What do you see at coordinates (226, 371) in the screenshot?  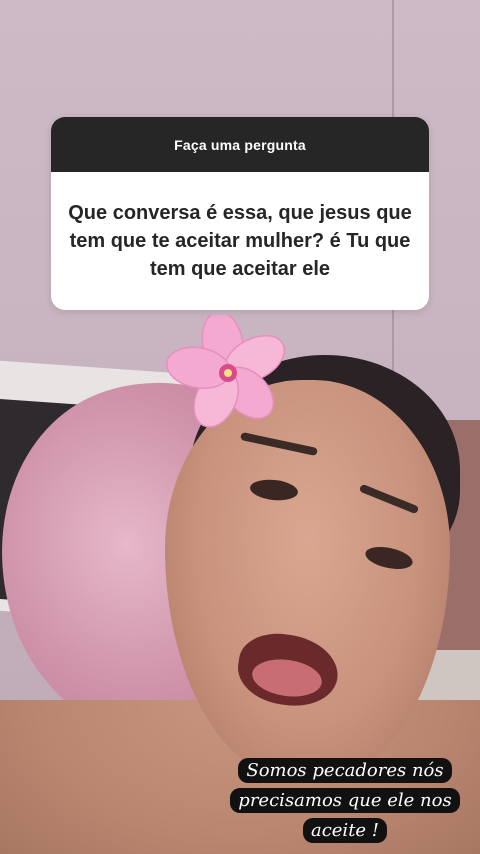 I see `flower-sticker-icon` at bounding box center [226, 371].